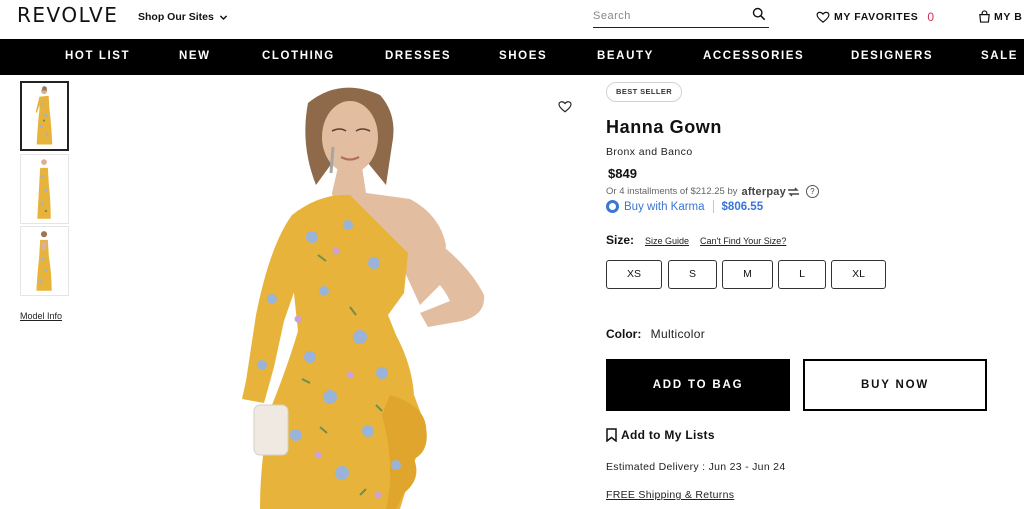  What do you see at coordinates (931, 17) in the screenshot?
I see `favorites-count: 0` at bounding box center [931, 17].